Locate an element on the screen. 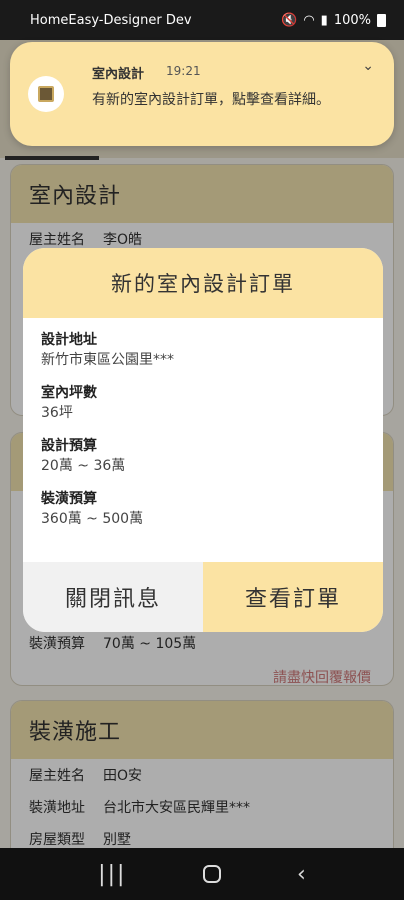  battery-text: 100% is located at coordinates (352, 20).